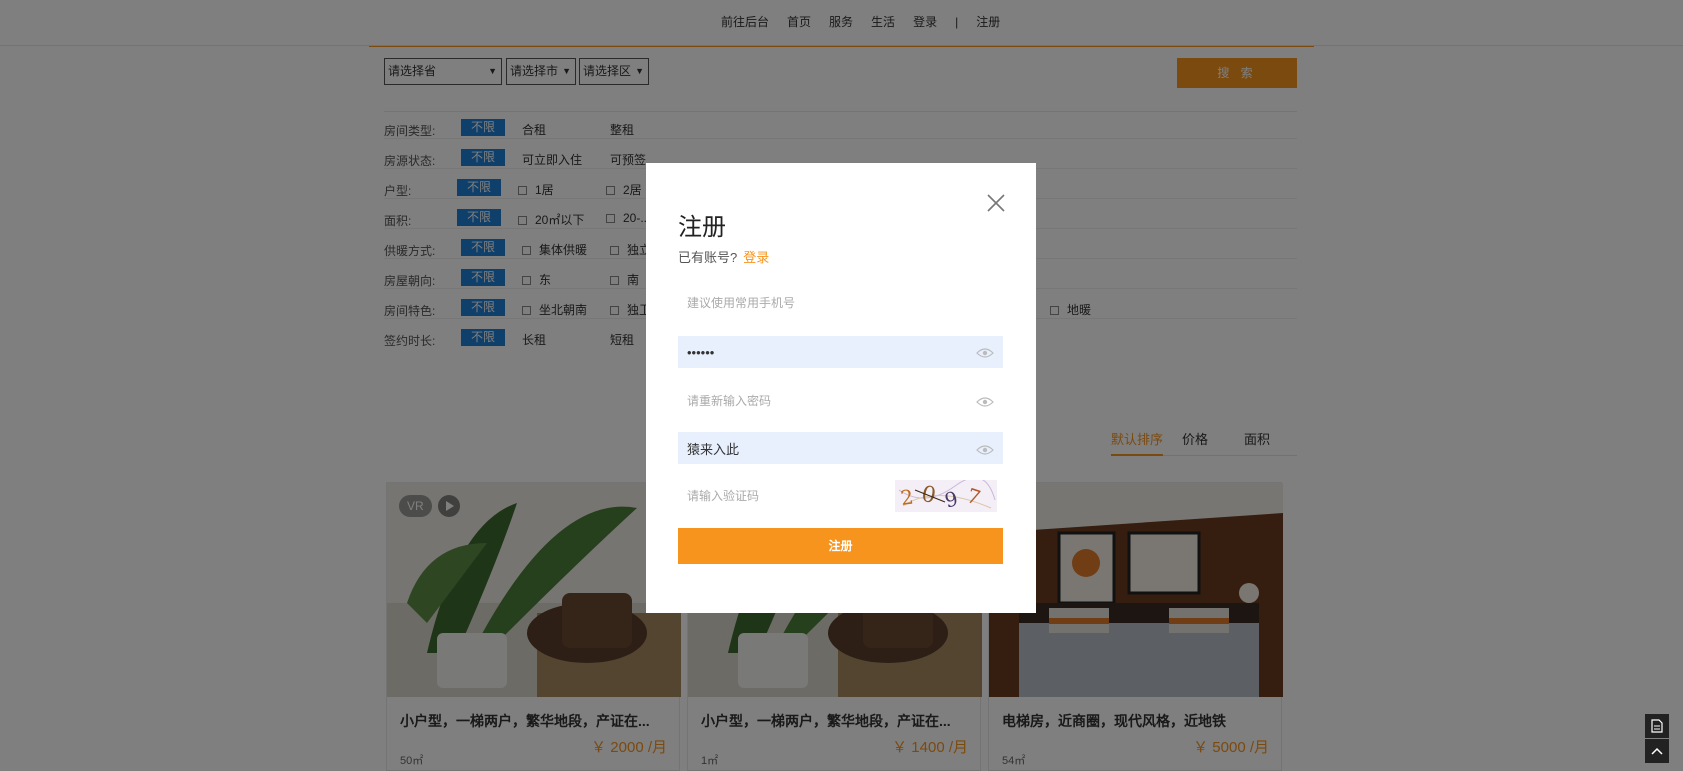 This screenshot has height=771, width=1683. I want to click on phone-input, so click(840, 303).